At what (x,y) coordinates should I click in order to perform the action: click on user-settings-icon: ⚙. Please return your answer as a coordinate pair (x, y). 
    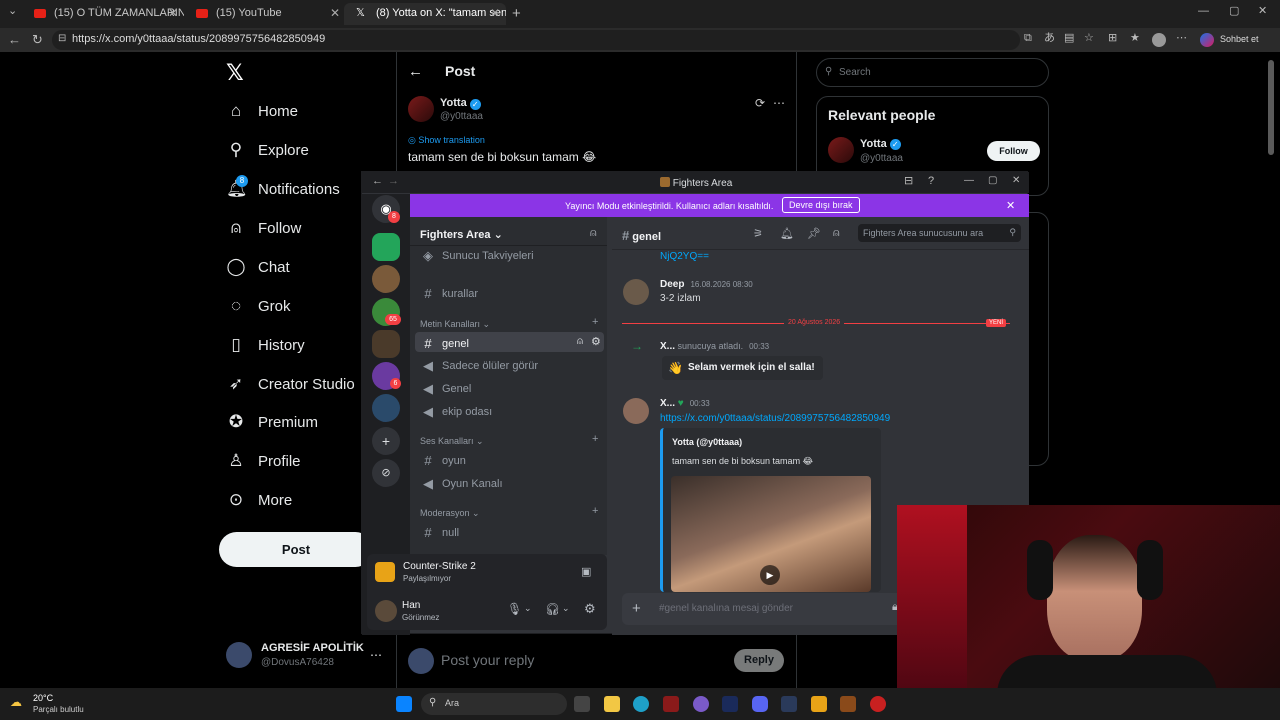
    Looking at the image, I should click on (590, 609).